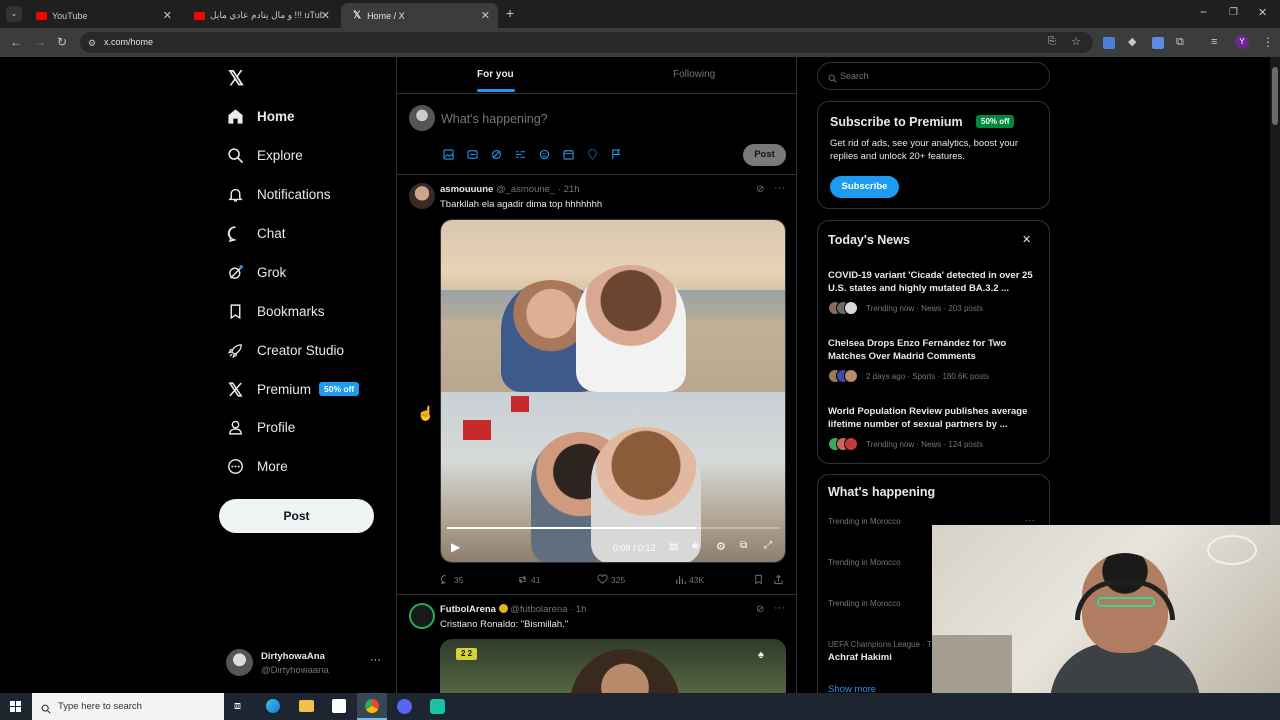 This screenshot has height=720, width=1280. I want to click on show-more-link: Show more, so click(852, 688).